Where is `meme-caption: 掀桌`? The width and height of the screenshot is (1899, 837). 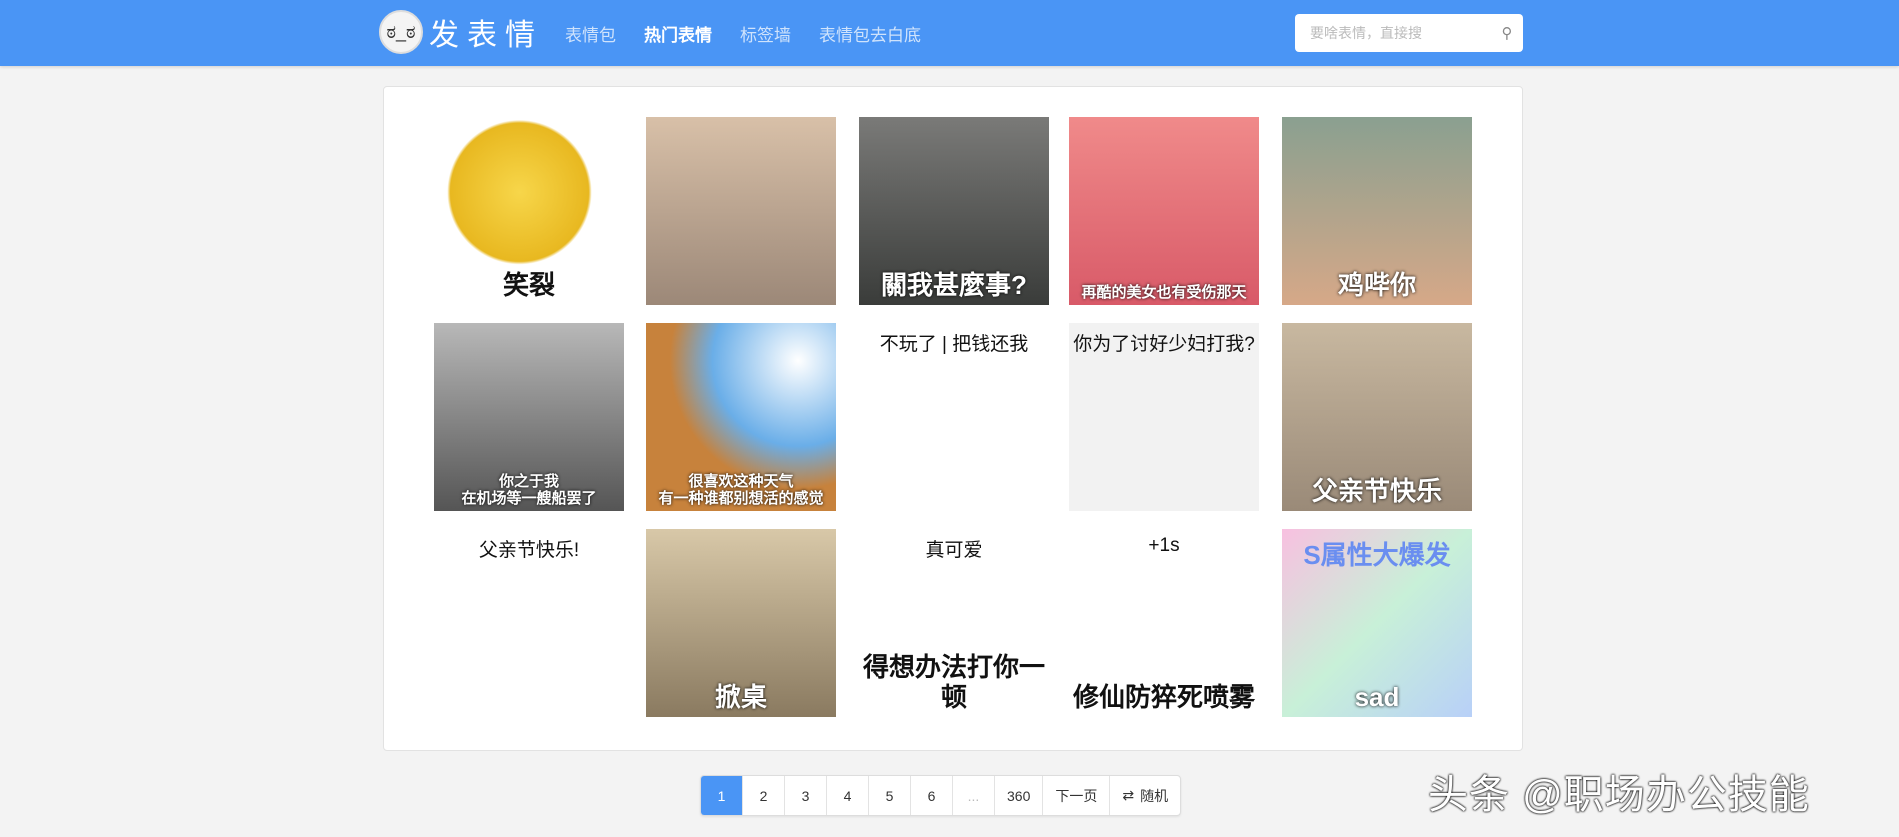 meme-caption: 掀桌 is located at coordinates (740, 697).